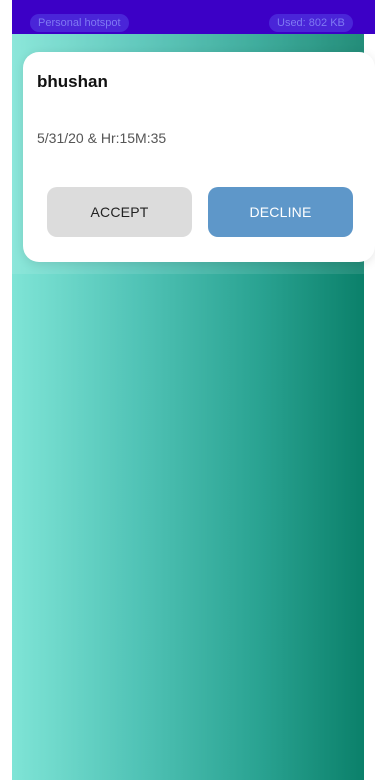 Image resolution: width=375 pixels, height=780 pixels. What do you see at coordinates (119, 212) in the screenshot?
I see `accept-button: ACCEPT` at bounding box center [119, 212].